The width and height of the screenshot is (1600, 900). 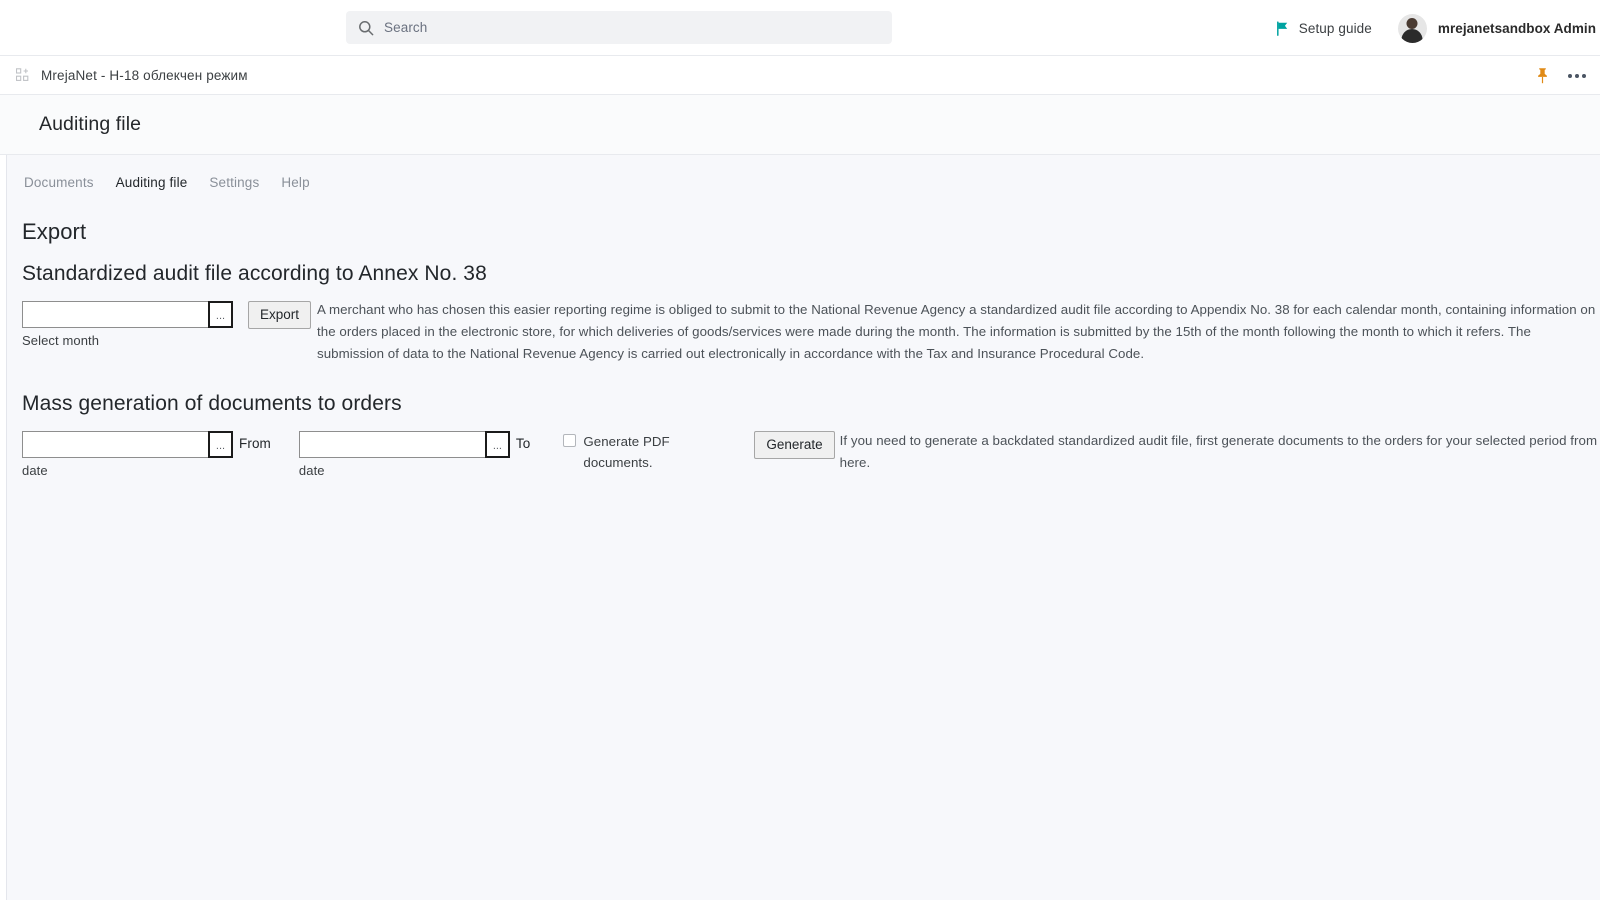 I want to click on setup-guide-button: Setup guide, so click(x=1323, y=28).